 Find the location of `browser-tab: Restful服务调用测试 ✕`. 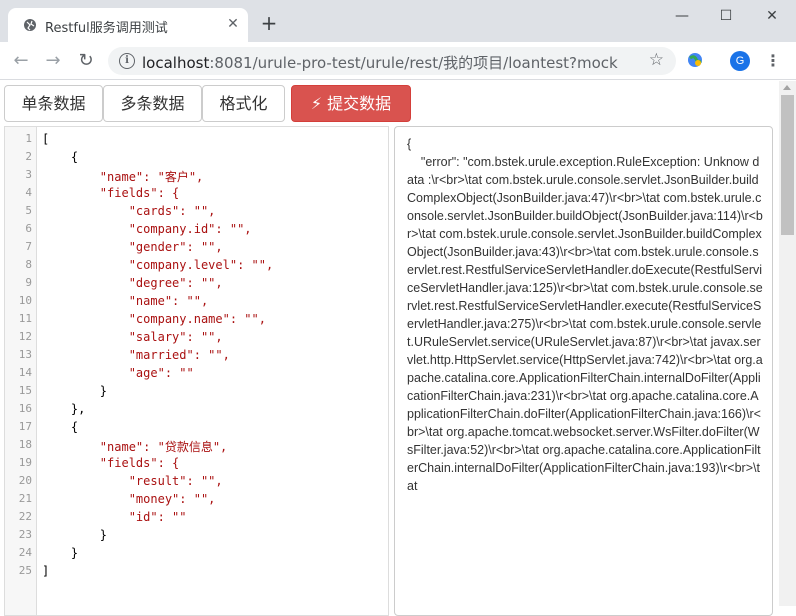

browser-tab: Restful服务调用测试 ✕ is located at coordinates (128, 25).